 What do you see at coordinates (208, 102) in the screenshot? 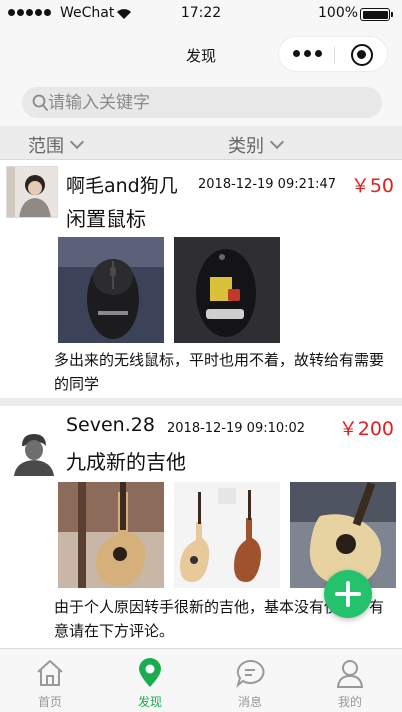
I see `search-input` at bounding box center [208, 102].